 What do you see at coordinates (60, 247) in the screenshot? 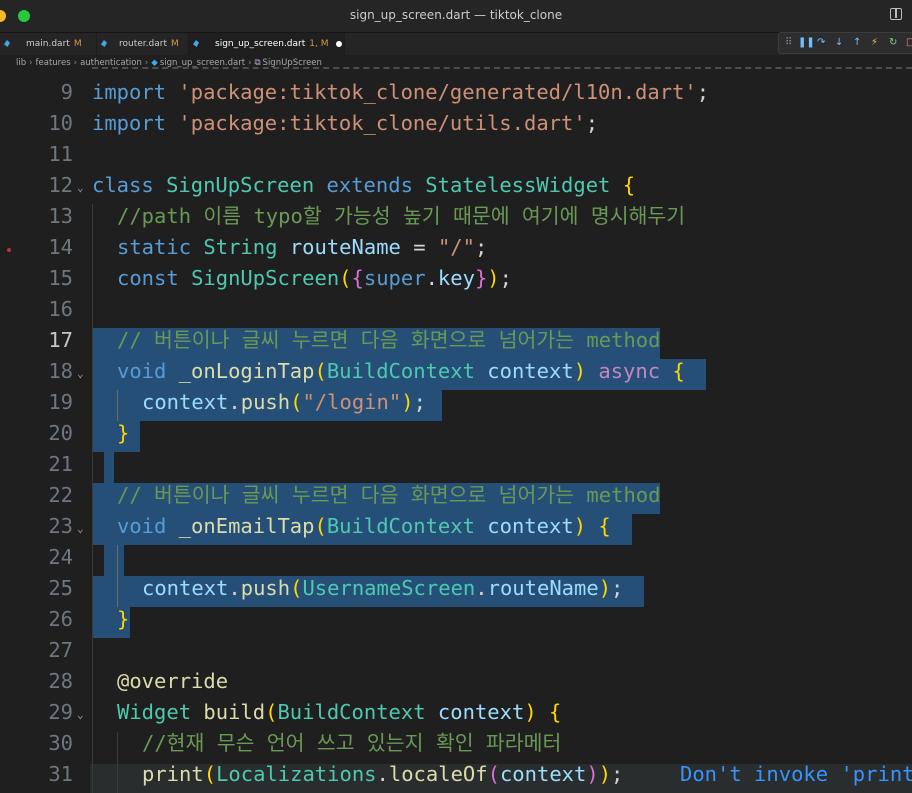
I see `line-number: 14` at bounding box center [60, 247].